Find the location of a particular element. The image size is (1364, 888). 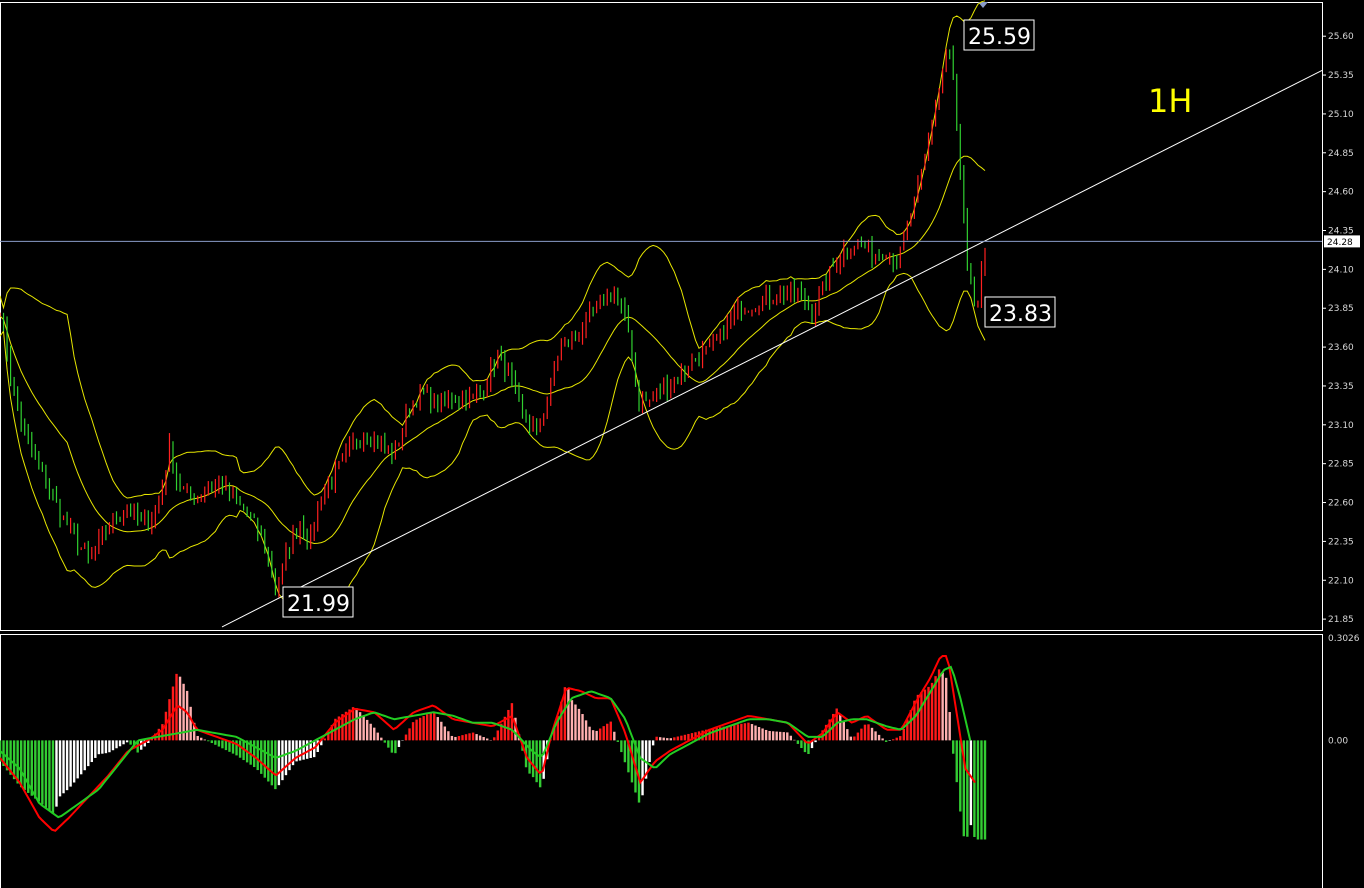

price-tick-label: 25.35 is located at coordinates (1341, 76).